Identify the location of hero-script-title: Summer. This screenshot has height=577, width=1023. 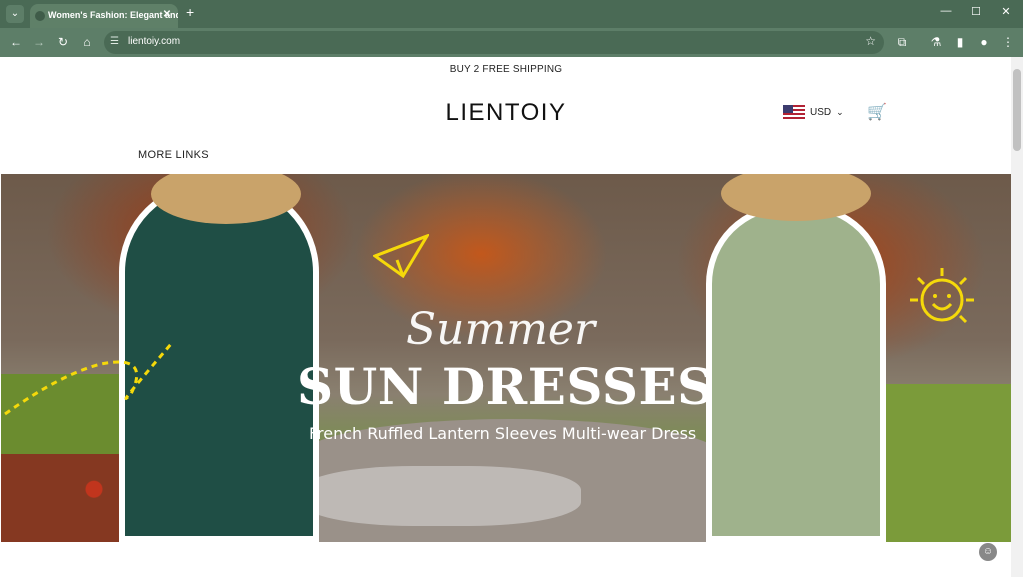
(500, 329).